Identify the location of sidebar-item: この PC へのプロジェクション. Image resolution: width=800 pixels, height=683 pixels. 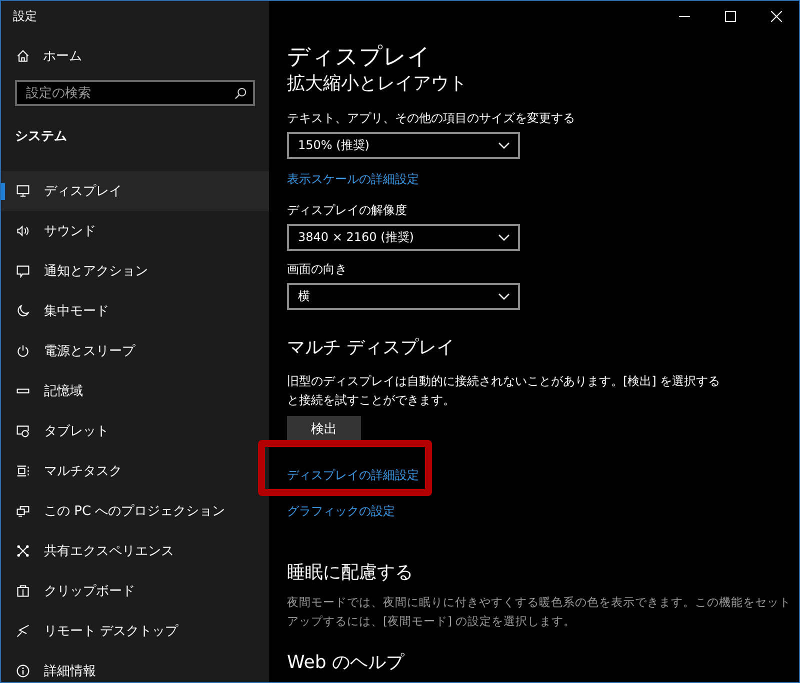
(135, 511).